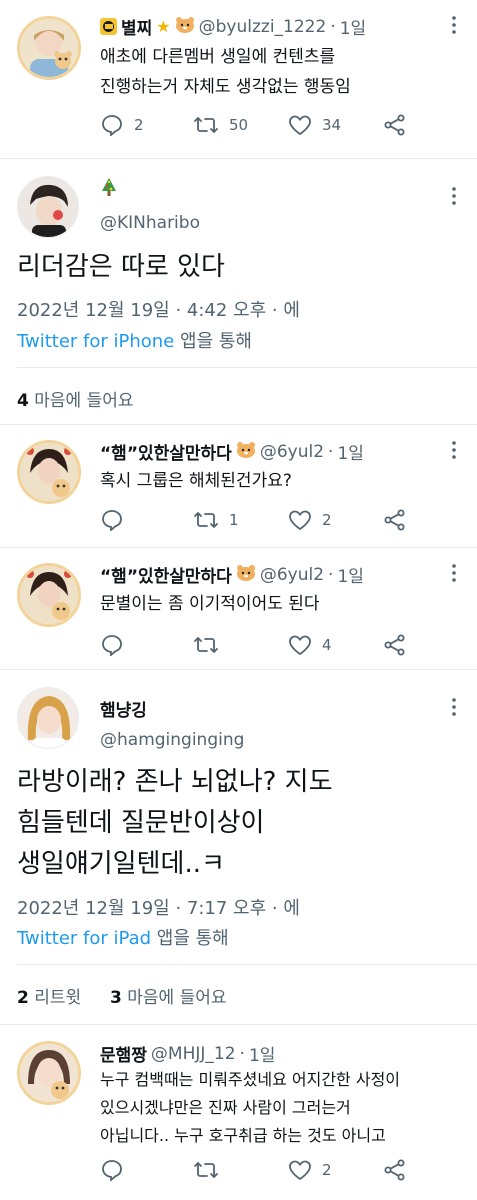  Describe the element at coordinates (175, 782) in the screenshot. I see `tweet-text-line: 라방이래? 존나 뇌없나? 지도` at that location.